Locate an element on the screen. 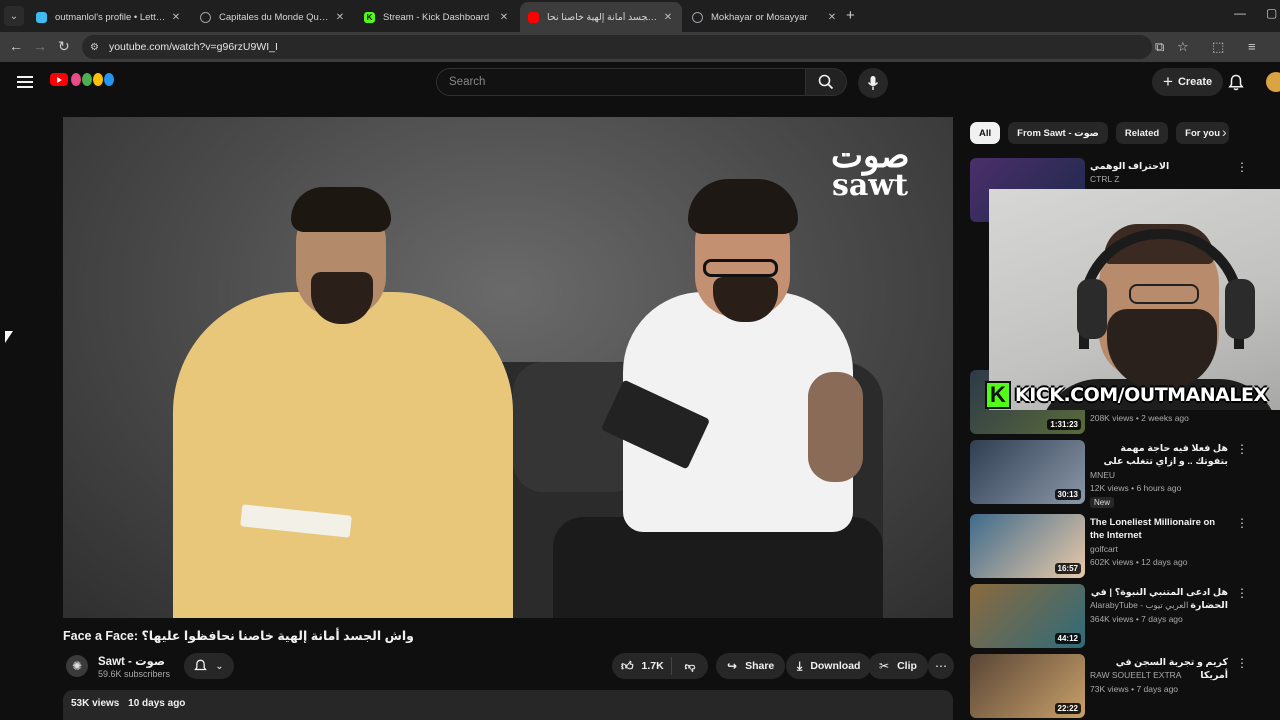 The width and height of the screenshot is (1280, 720). video-channel: AlarabyTube - العربي تيوب is located at coordinates (1139, 605).